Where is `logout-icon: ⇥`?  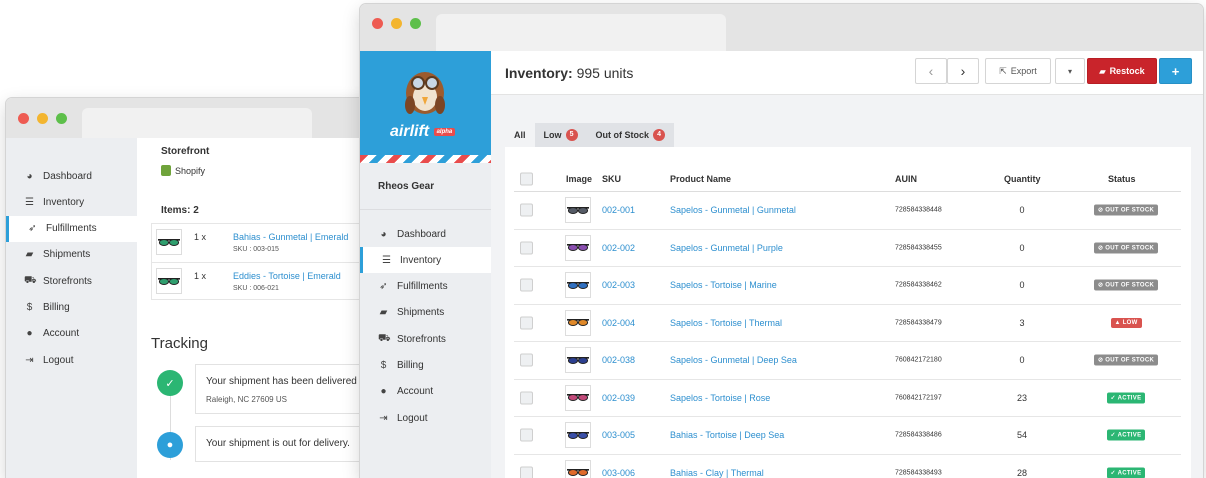 logout-icon: ⇥ is located at coordinates (29, 360).